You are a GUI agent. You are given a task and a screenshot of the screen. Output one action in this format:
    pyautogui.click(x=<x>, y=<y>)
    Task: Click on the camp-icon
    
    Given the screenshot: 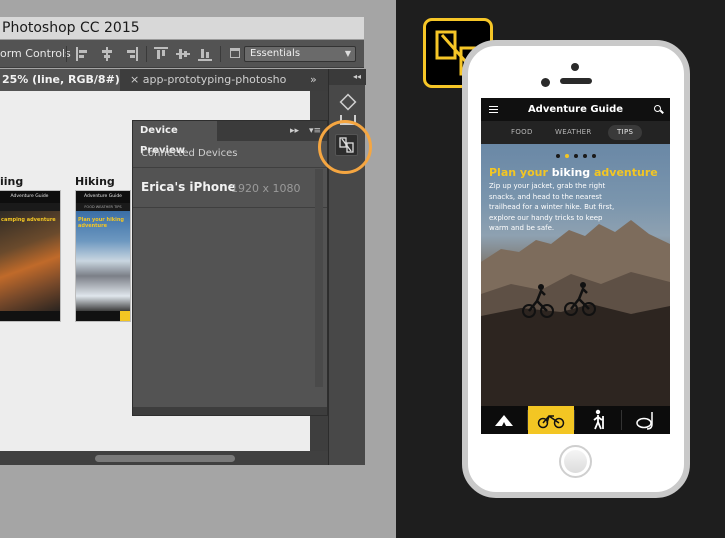 What is the action you would take?
    pyautogui.click(x=504, y=420)
    